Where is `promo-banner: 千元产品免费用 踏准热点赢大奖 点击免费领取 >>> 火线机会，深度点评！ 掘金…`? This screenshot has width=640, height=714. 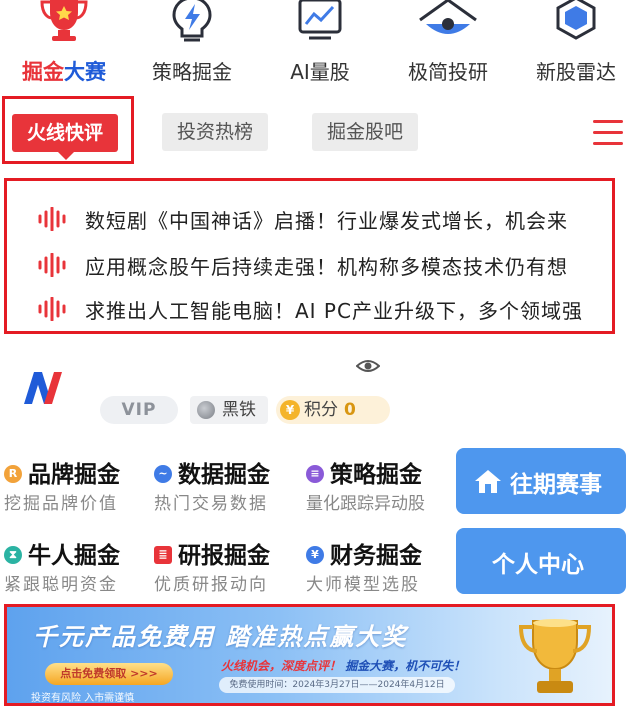
promo-banner: 千元产品免费用 踏准热点赢大奖 点击免费领取 >>> 火线机会，深度点评！ 掘金… is located at coordinates (309, 655).